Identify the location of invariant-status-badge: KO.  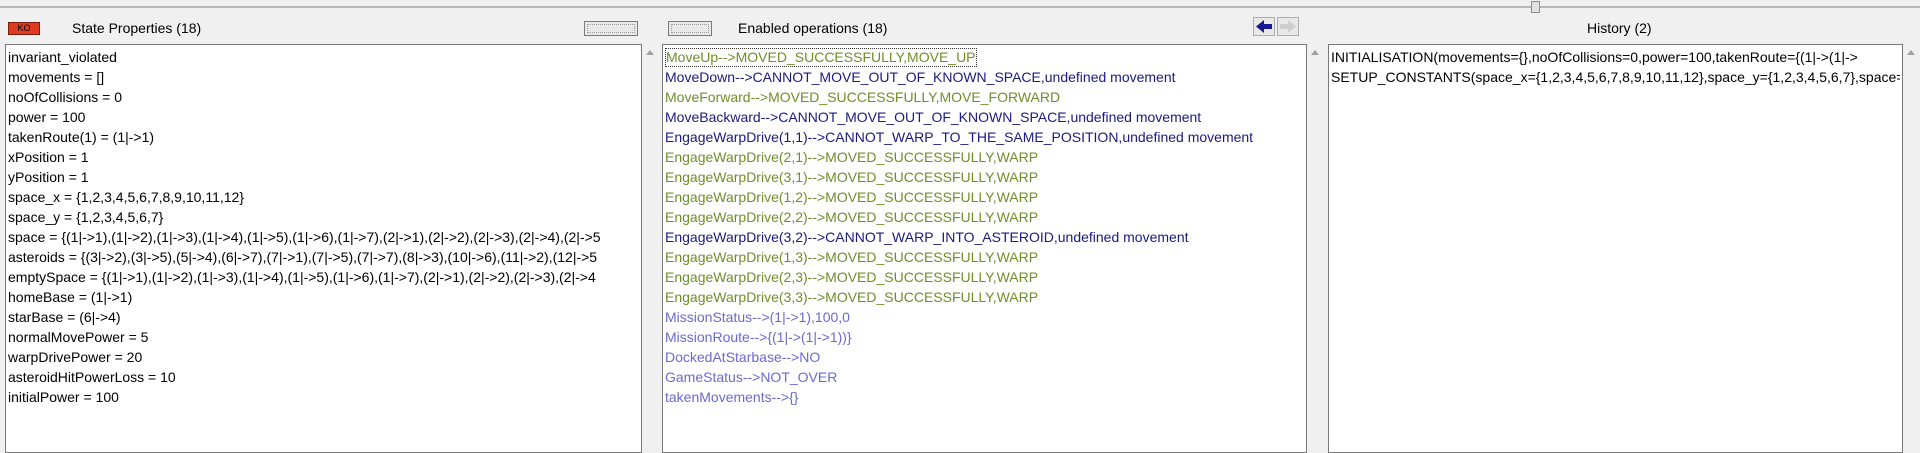
(24, 28).